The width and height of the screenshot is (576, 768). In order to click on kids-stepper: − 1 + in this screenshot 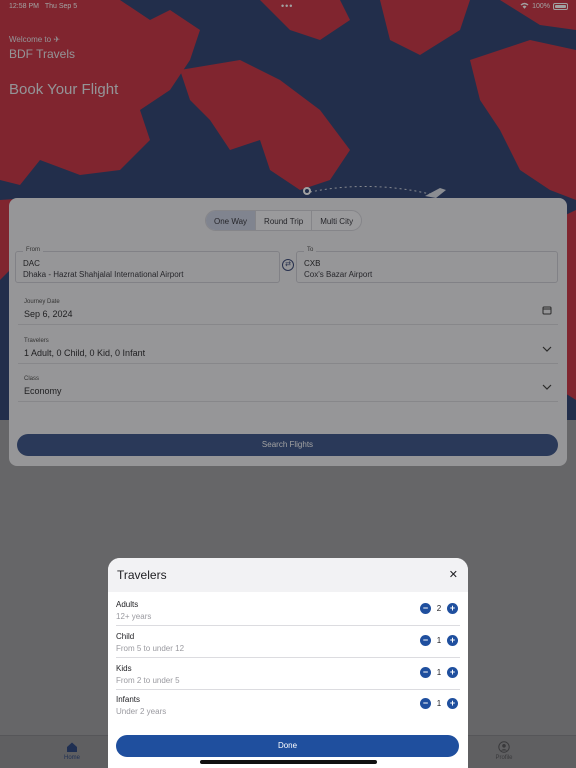, I will do `click(439, 672)`.